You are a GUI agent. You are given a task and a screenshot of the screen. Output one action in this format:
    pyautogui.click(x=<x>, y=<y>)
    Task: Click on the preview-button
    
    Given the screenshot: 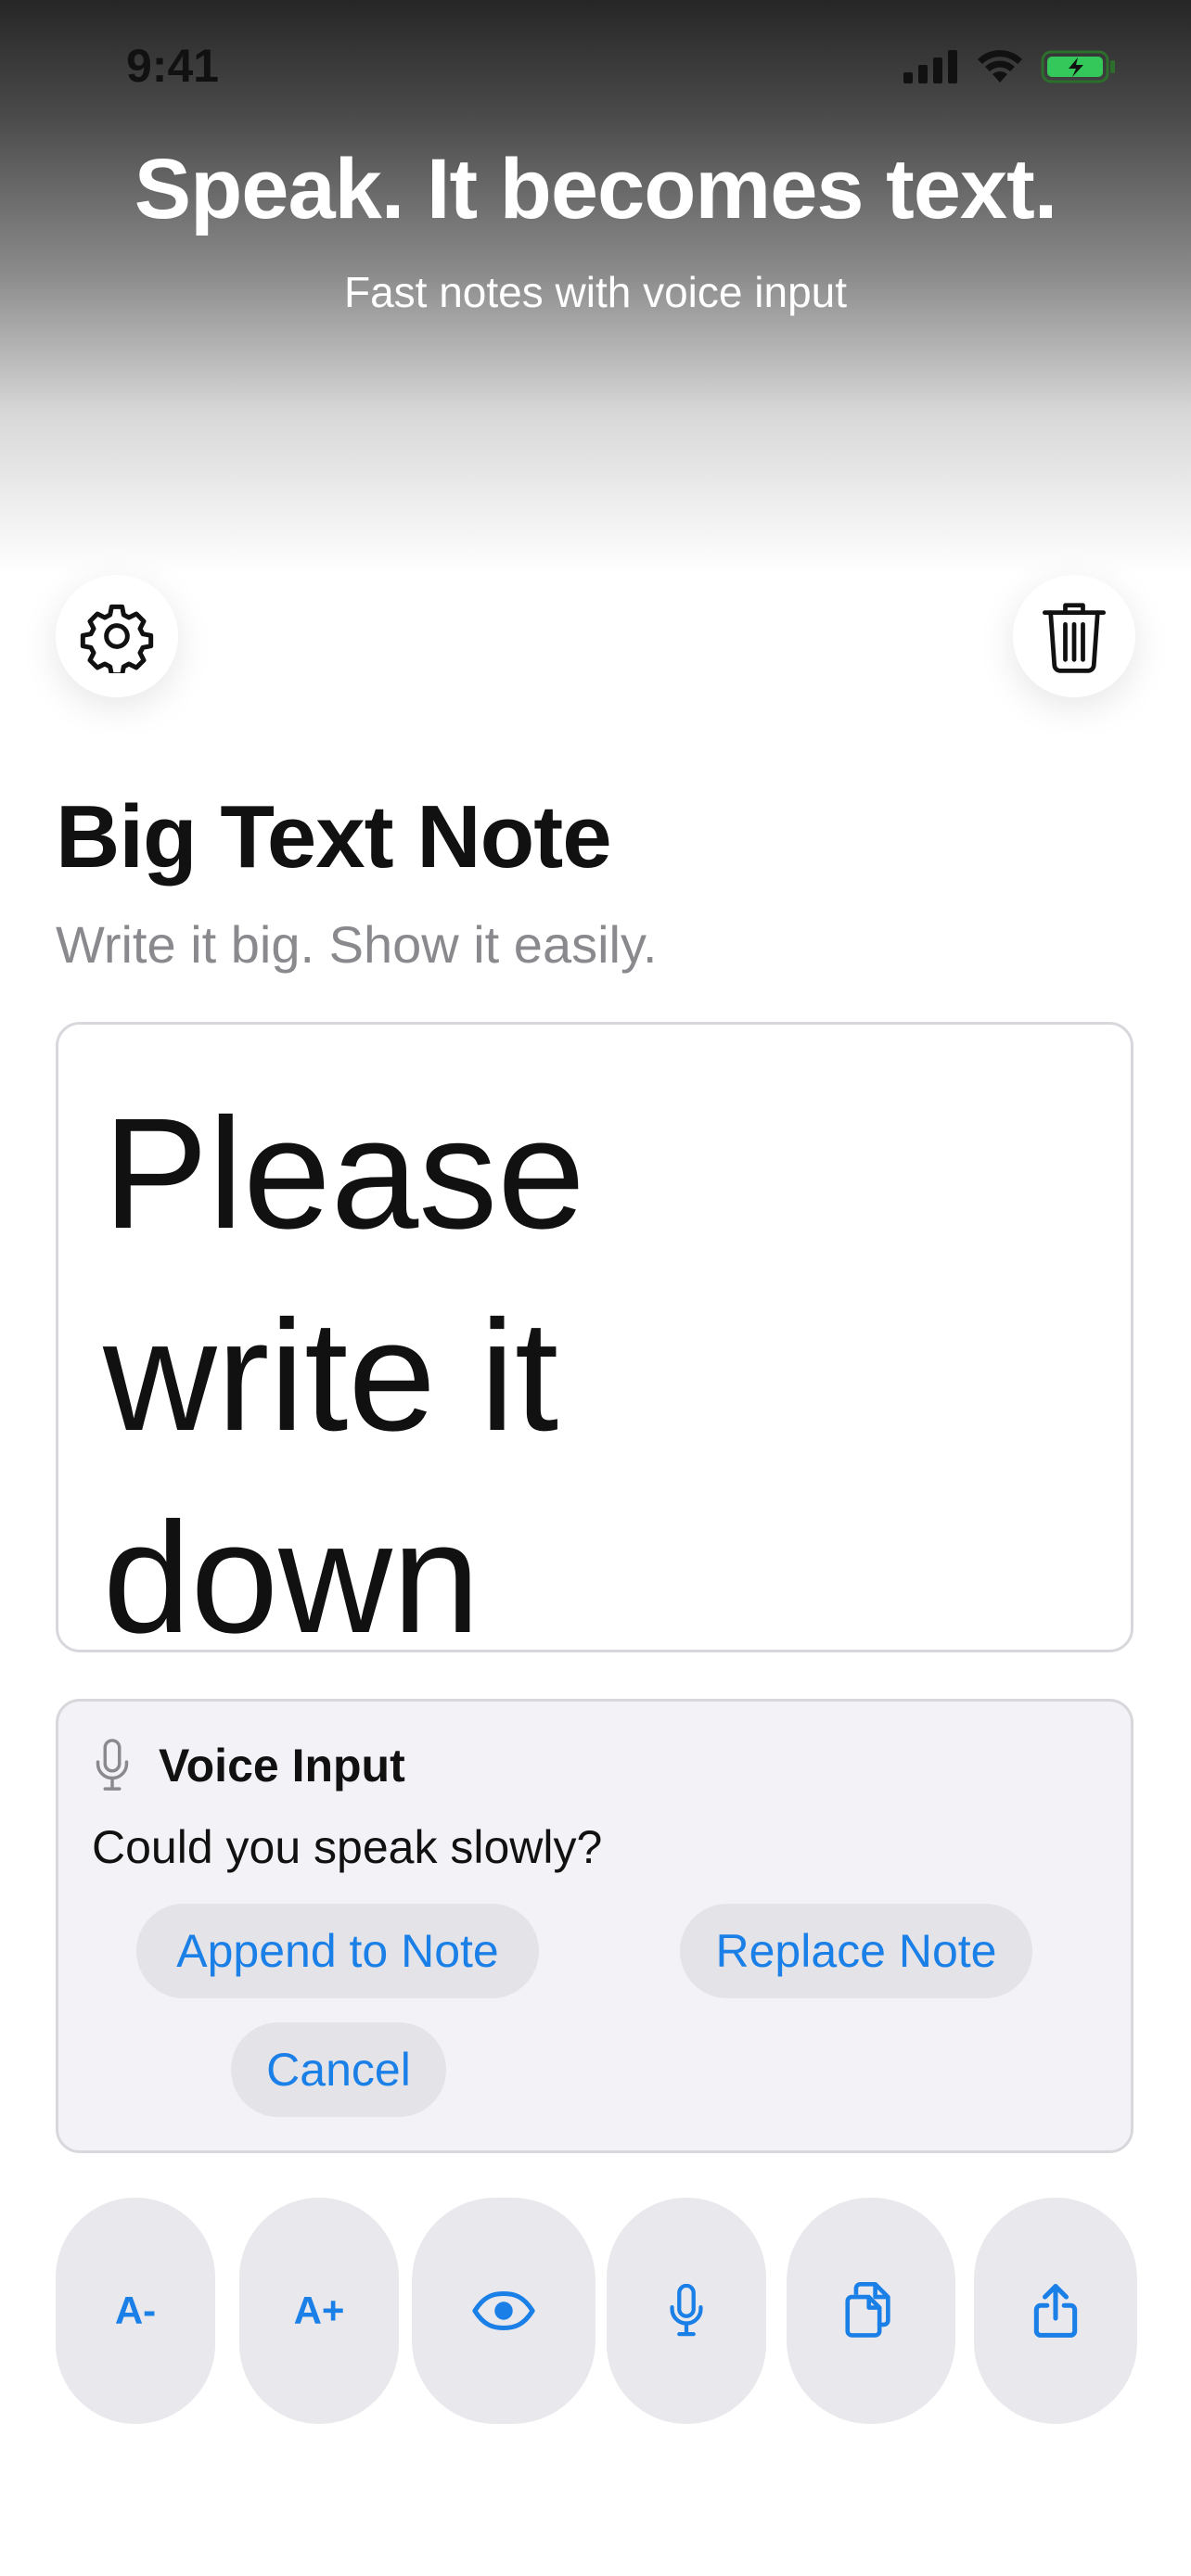 What is the action you would take?
    pyautogui.click(x=504, y=2311)
    